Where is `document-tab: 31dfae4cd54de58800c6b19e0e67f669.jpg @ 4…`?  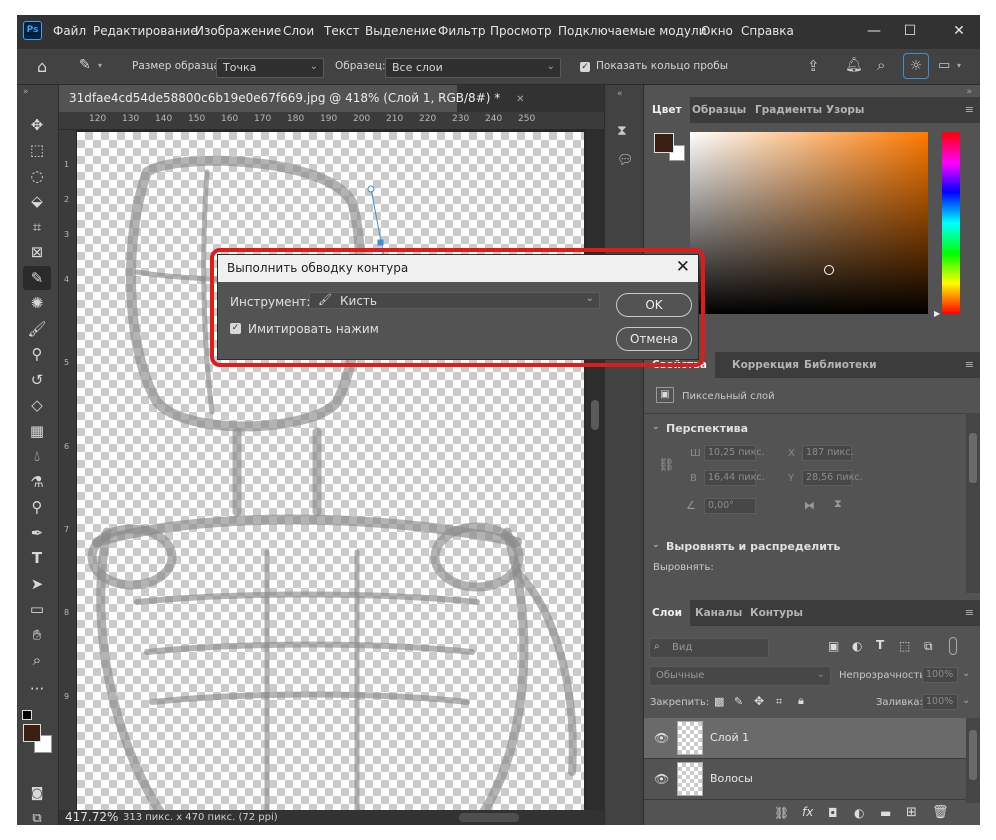 document-tab: 31dfae4cd54de58800c6b19e0e67f669.jpg @ 4… is located at coordinates (291, 98).